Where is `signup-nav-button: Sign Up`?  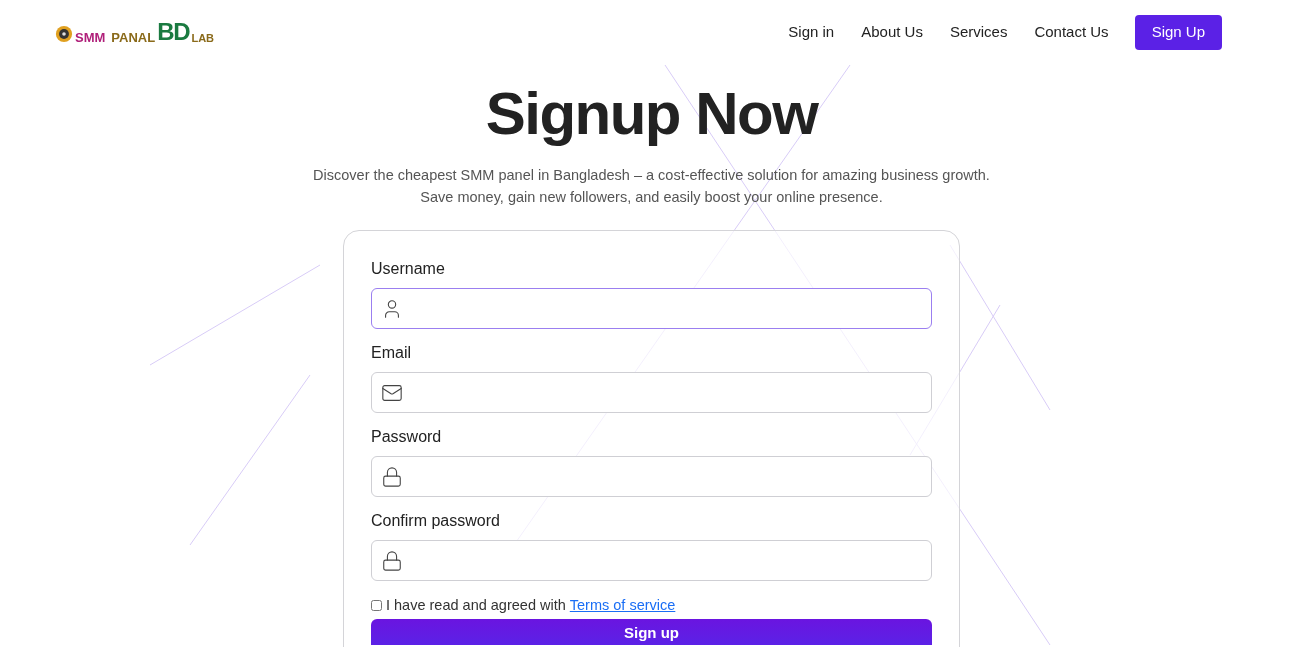
signup-nav-button: Sign Up is located at coordinates (1178, 32).